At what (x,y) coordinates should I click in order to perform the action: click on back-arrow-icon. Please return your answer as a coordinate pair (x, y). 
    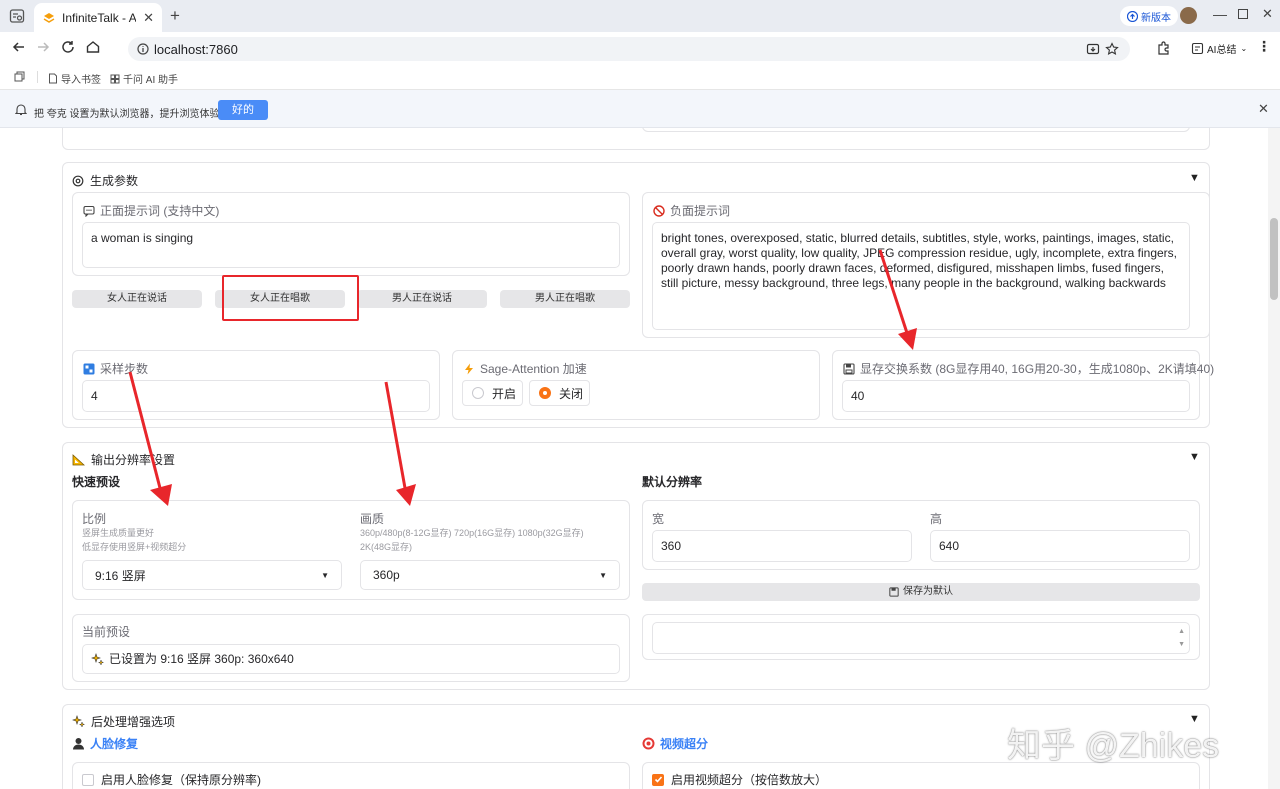
    Looking at the image, I should click on (19, 47).